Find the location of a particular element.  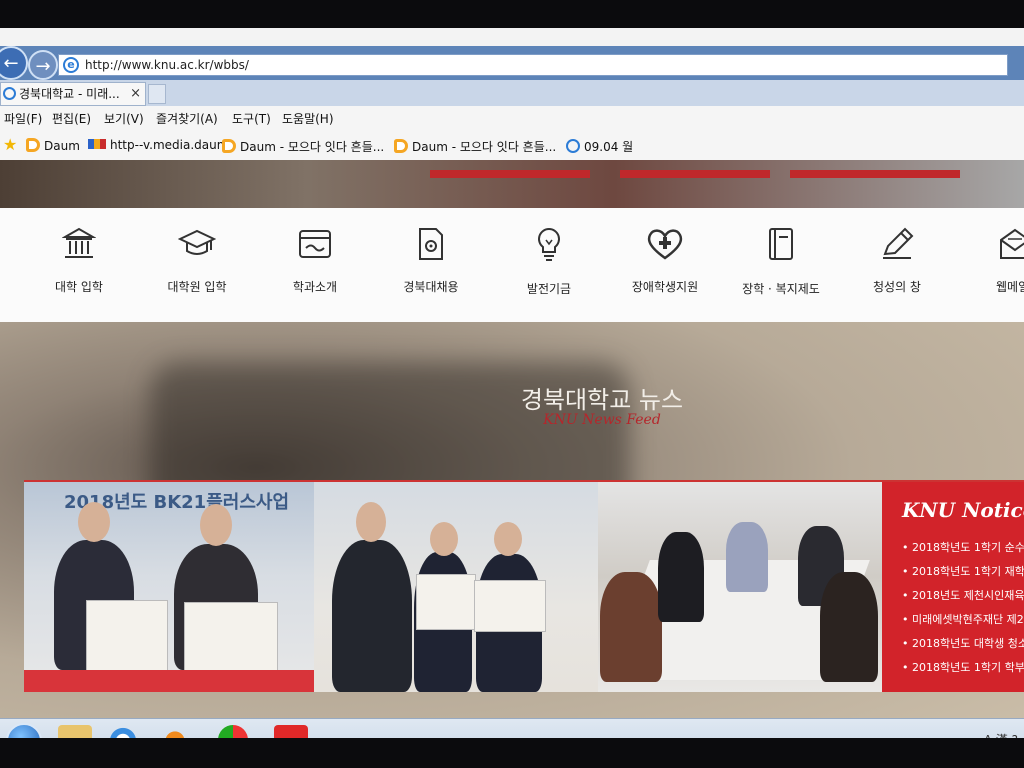

menu-edit: 편집(E) is located at coordinates (71, 118).